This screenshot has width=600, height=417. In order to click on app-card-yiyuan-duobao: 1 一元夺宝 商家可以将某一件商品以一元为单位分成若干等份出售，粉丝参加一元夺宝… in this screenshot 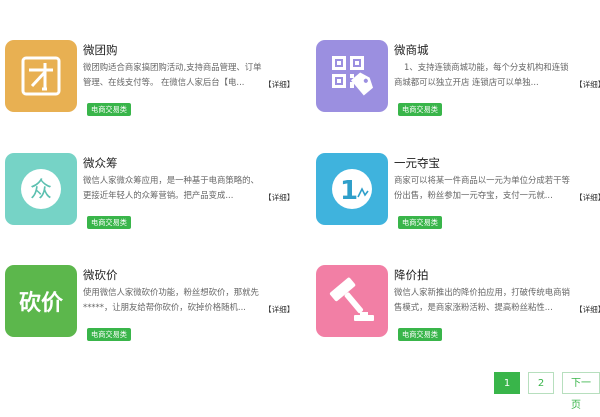, I will do `click(458, 193)`.